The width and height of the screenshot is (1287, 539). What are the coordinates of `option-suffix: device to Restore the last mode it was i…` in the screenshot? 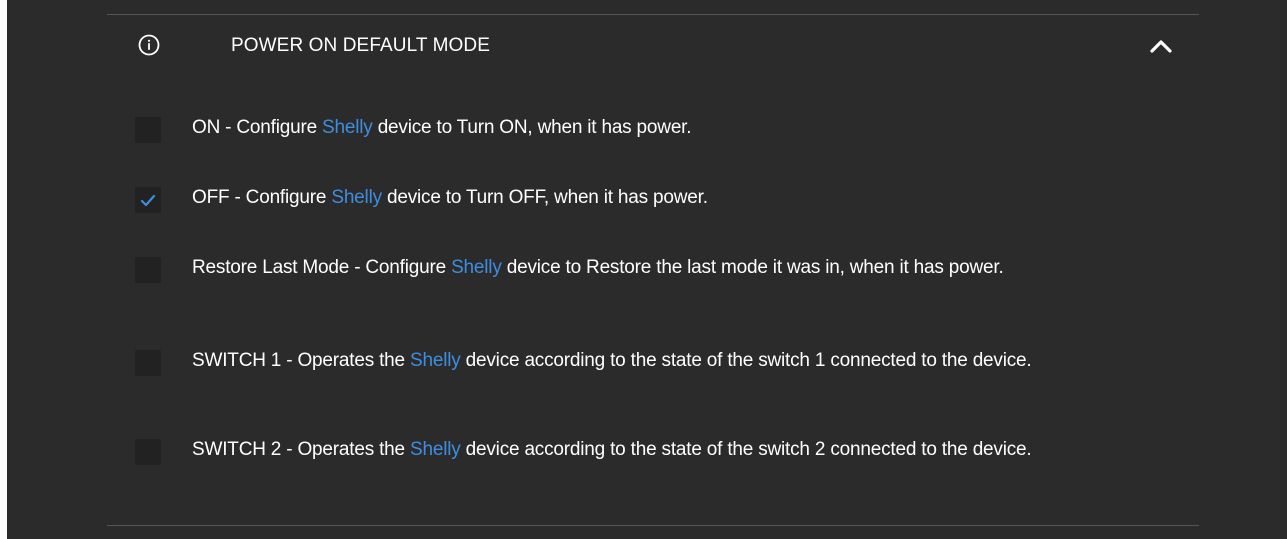 It's located at (752, 267).